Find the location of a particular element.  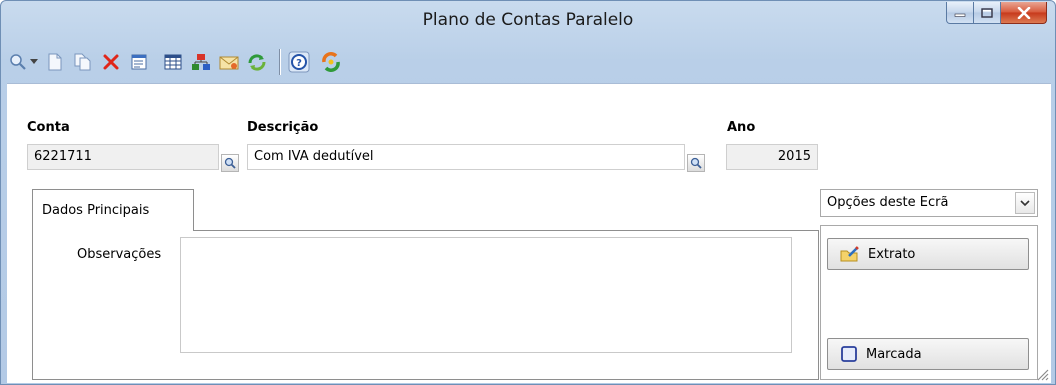

maximize-icon is located at coordinates (987, 12).